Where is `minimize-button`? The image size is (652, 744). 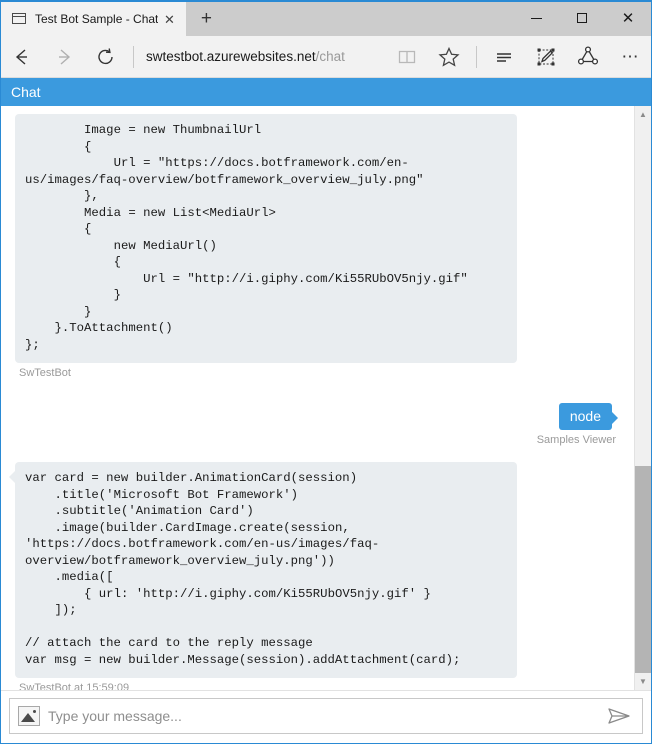 minimize-button is located at coordinates (536, 18).